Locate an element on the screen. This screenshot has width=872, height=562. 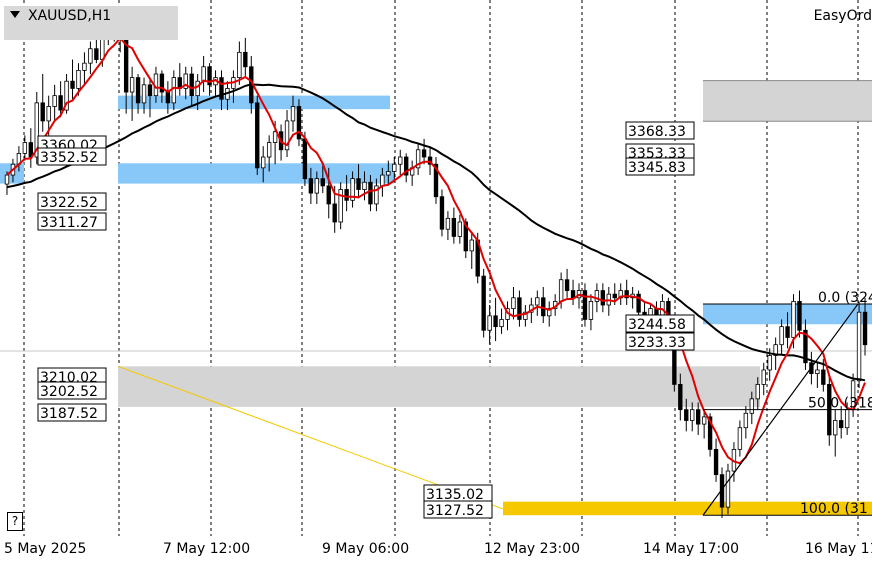
x-tick-3: 12 May 23:00 is located at coordinates (532, 549).